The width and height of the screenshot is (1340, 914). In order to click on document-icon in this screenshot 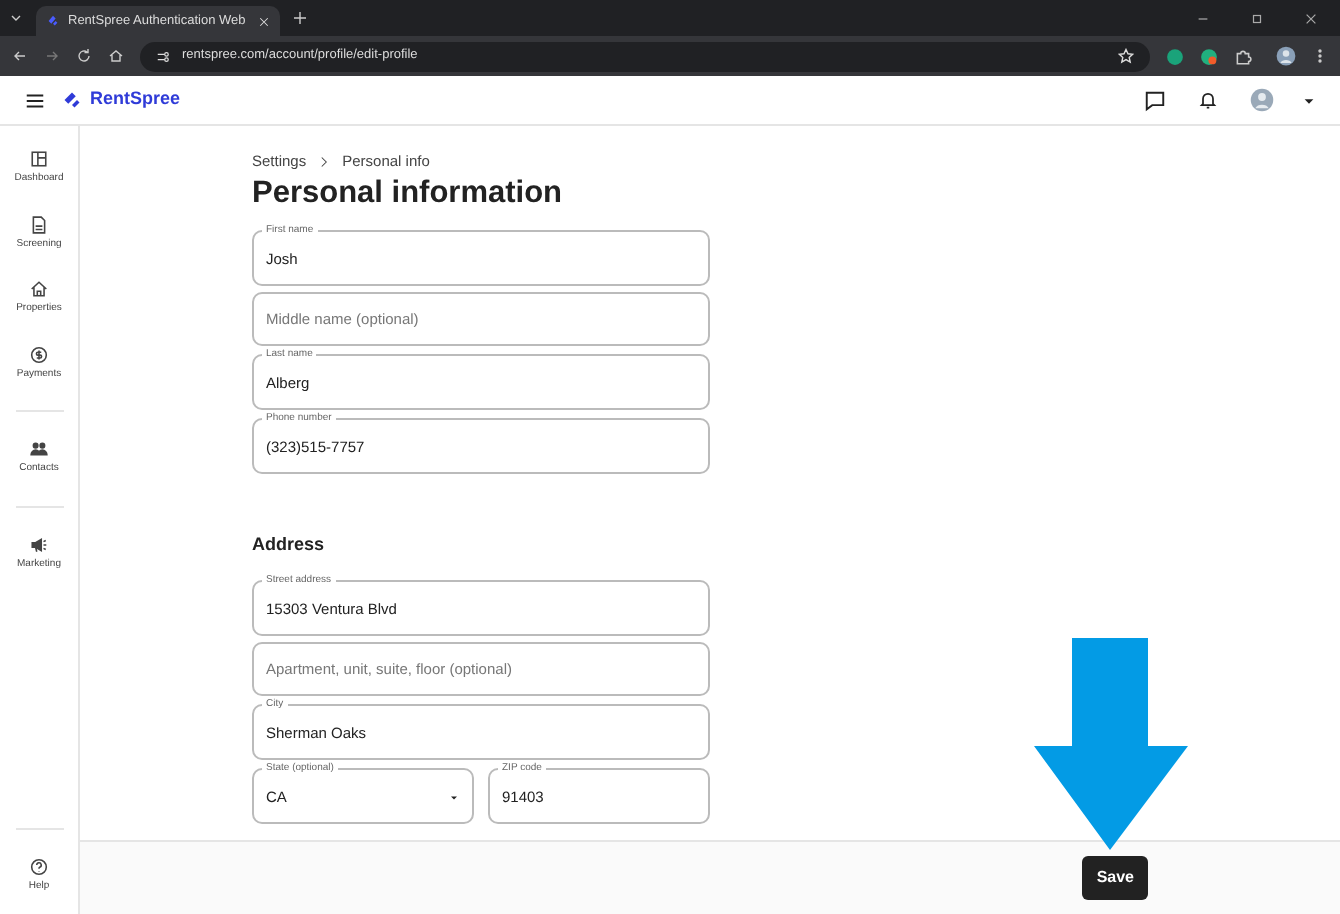, I will do `click(38, 224)`.